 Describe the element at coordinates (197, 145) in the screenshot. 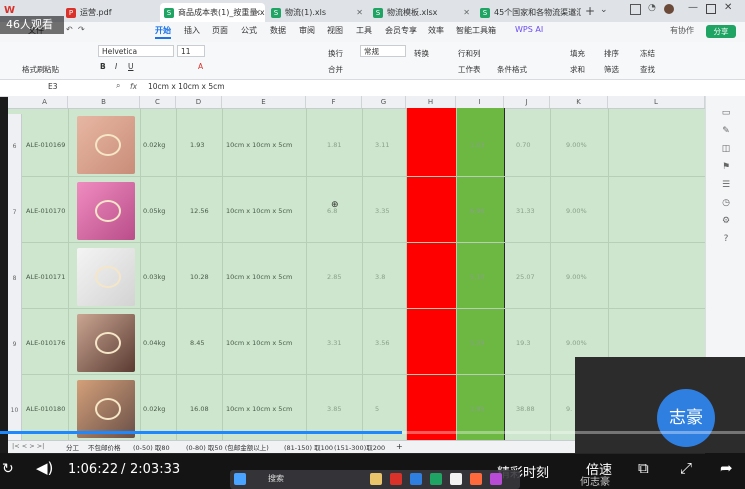

I see `price-cell: 1.93` at that location.